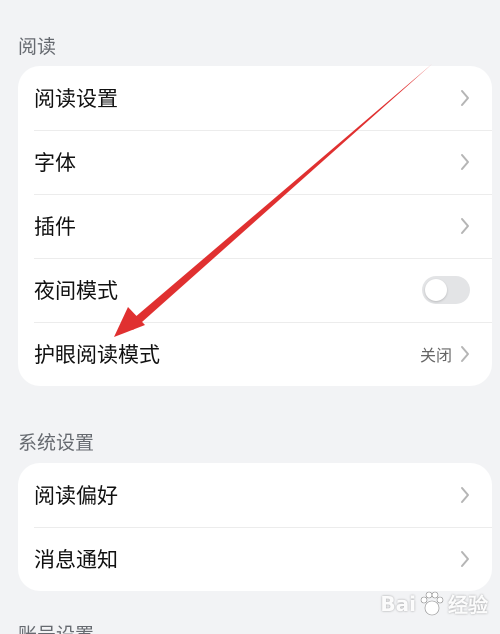 This screenshot has height=634, width=500. I want to click on row-notifications: 消息通知, so click(255, 559).